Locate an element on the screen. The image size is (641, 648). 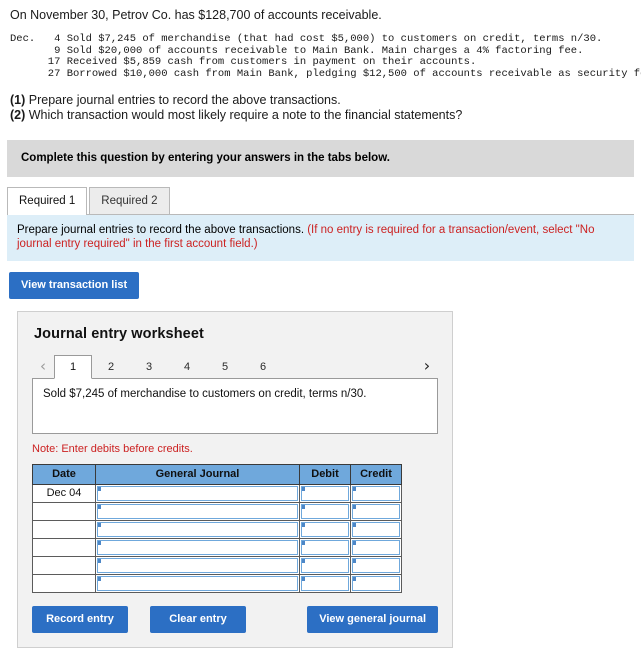
row-6-debit-input is located at coordinates (325, 583).